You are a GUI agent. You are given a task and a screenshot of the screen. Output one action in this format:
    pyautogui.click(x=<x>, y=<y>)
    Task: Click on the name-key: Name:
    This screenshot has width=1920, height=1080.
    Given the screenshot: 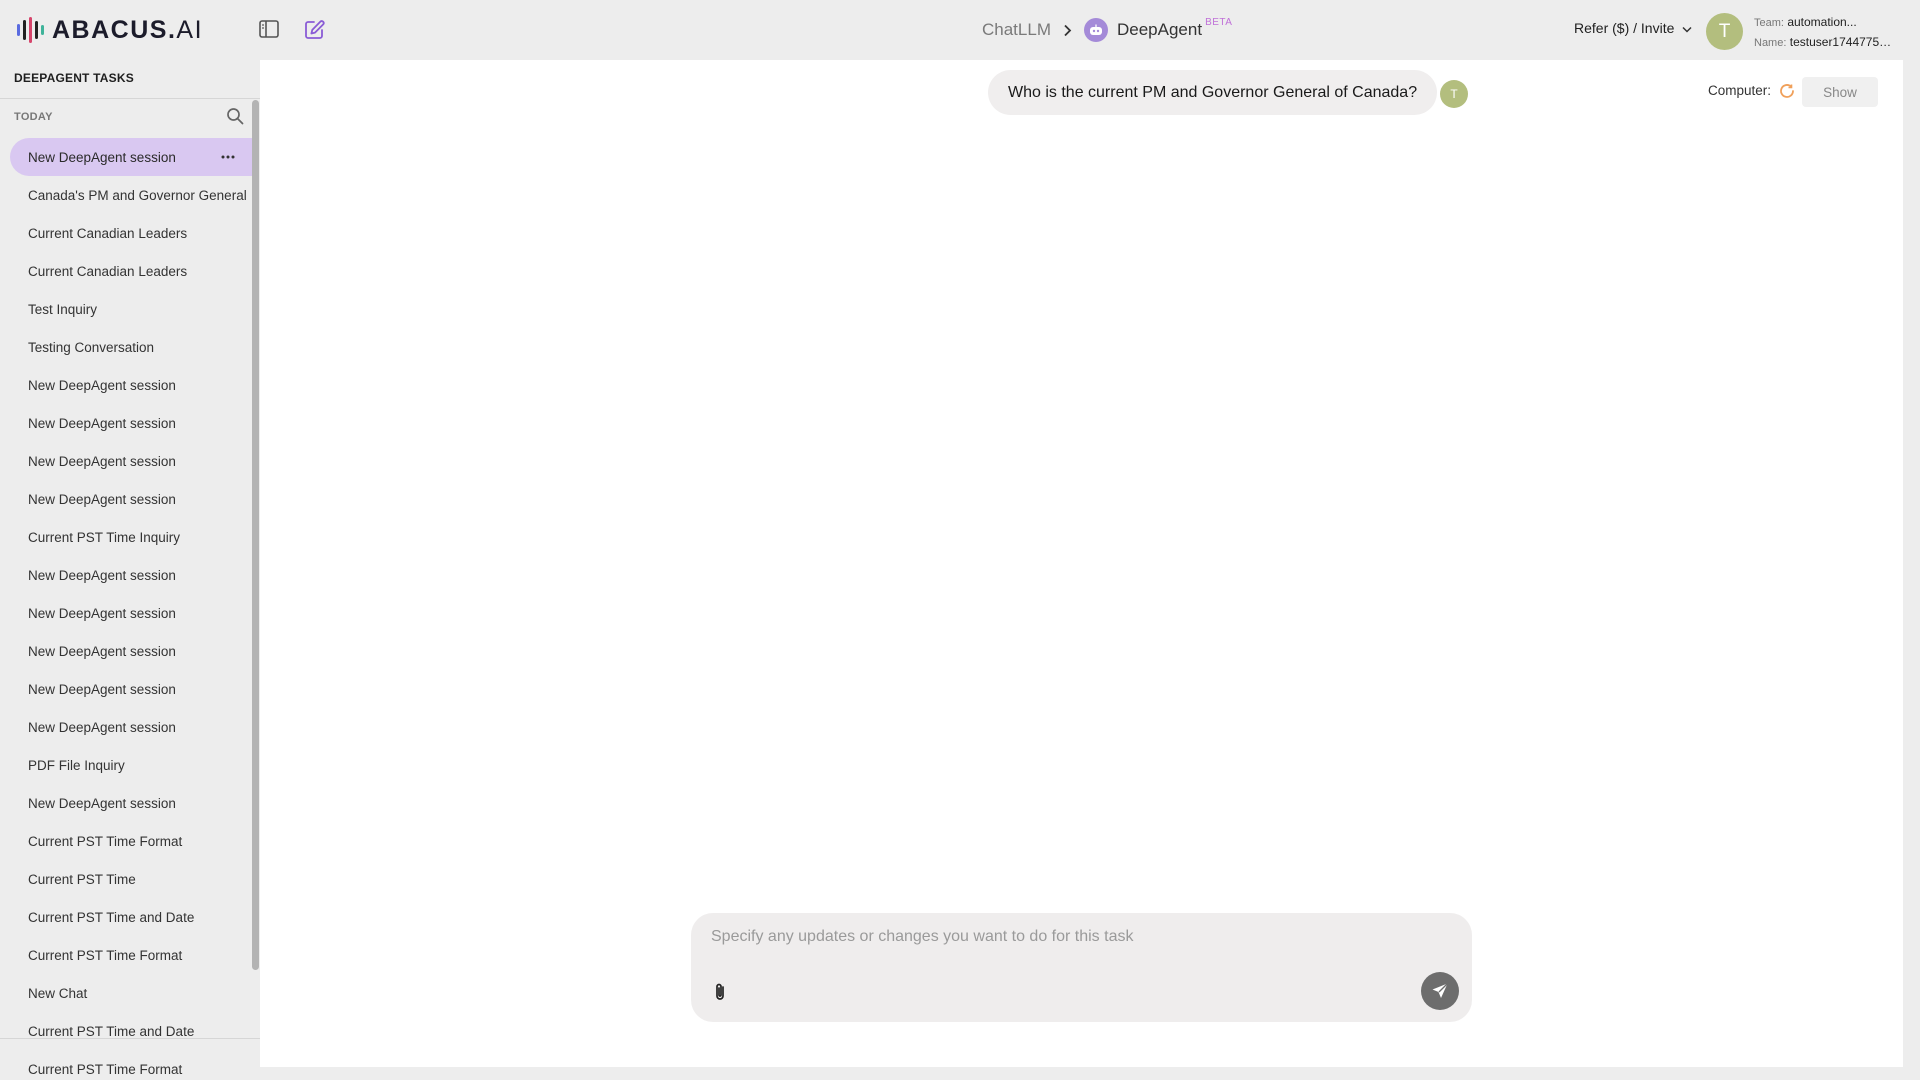 What is the action you would take?
    pyautogui.click(x=1770, y=43)
    